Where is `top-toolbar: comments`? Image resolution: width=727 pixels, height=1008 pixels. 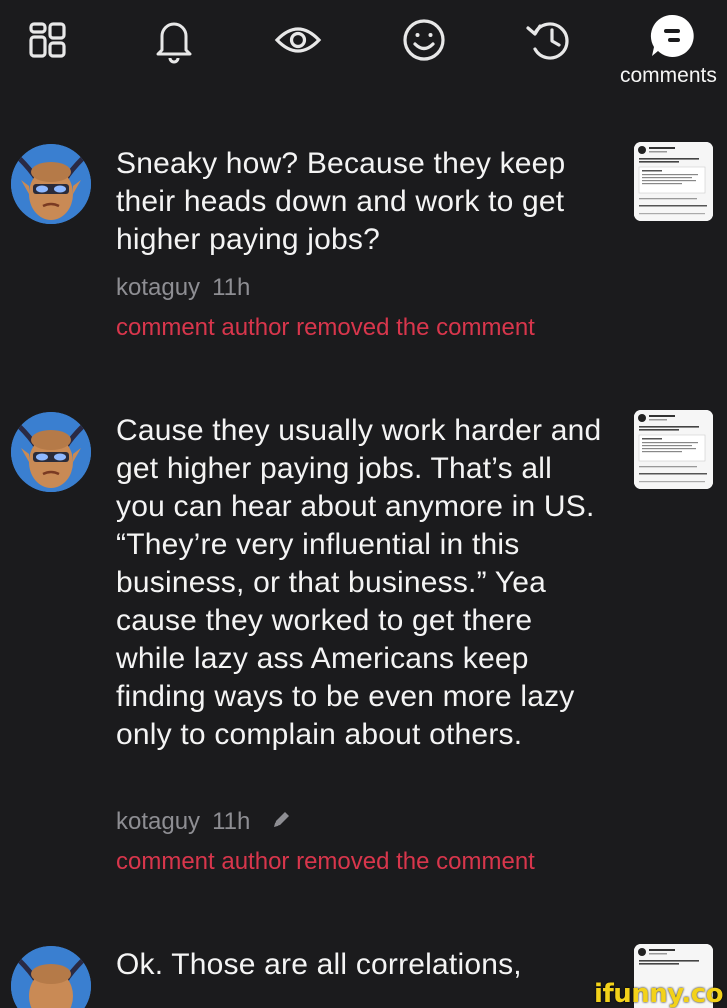
top-toolbar: comments is located at coordinates (363, 47).